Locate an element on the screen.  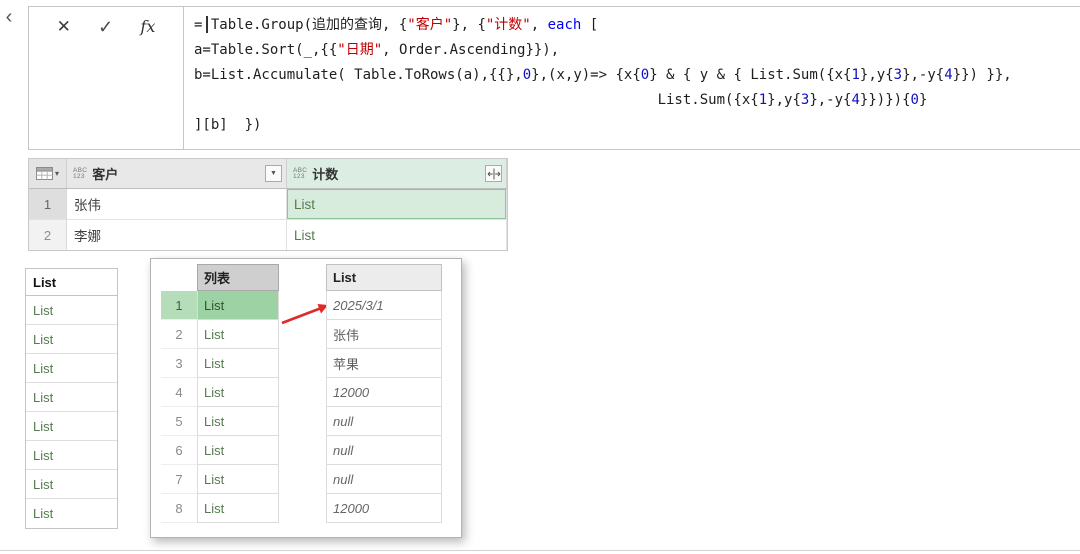
collapse-pane-button: ‹ is located at coordinates (9, 17).